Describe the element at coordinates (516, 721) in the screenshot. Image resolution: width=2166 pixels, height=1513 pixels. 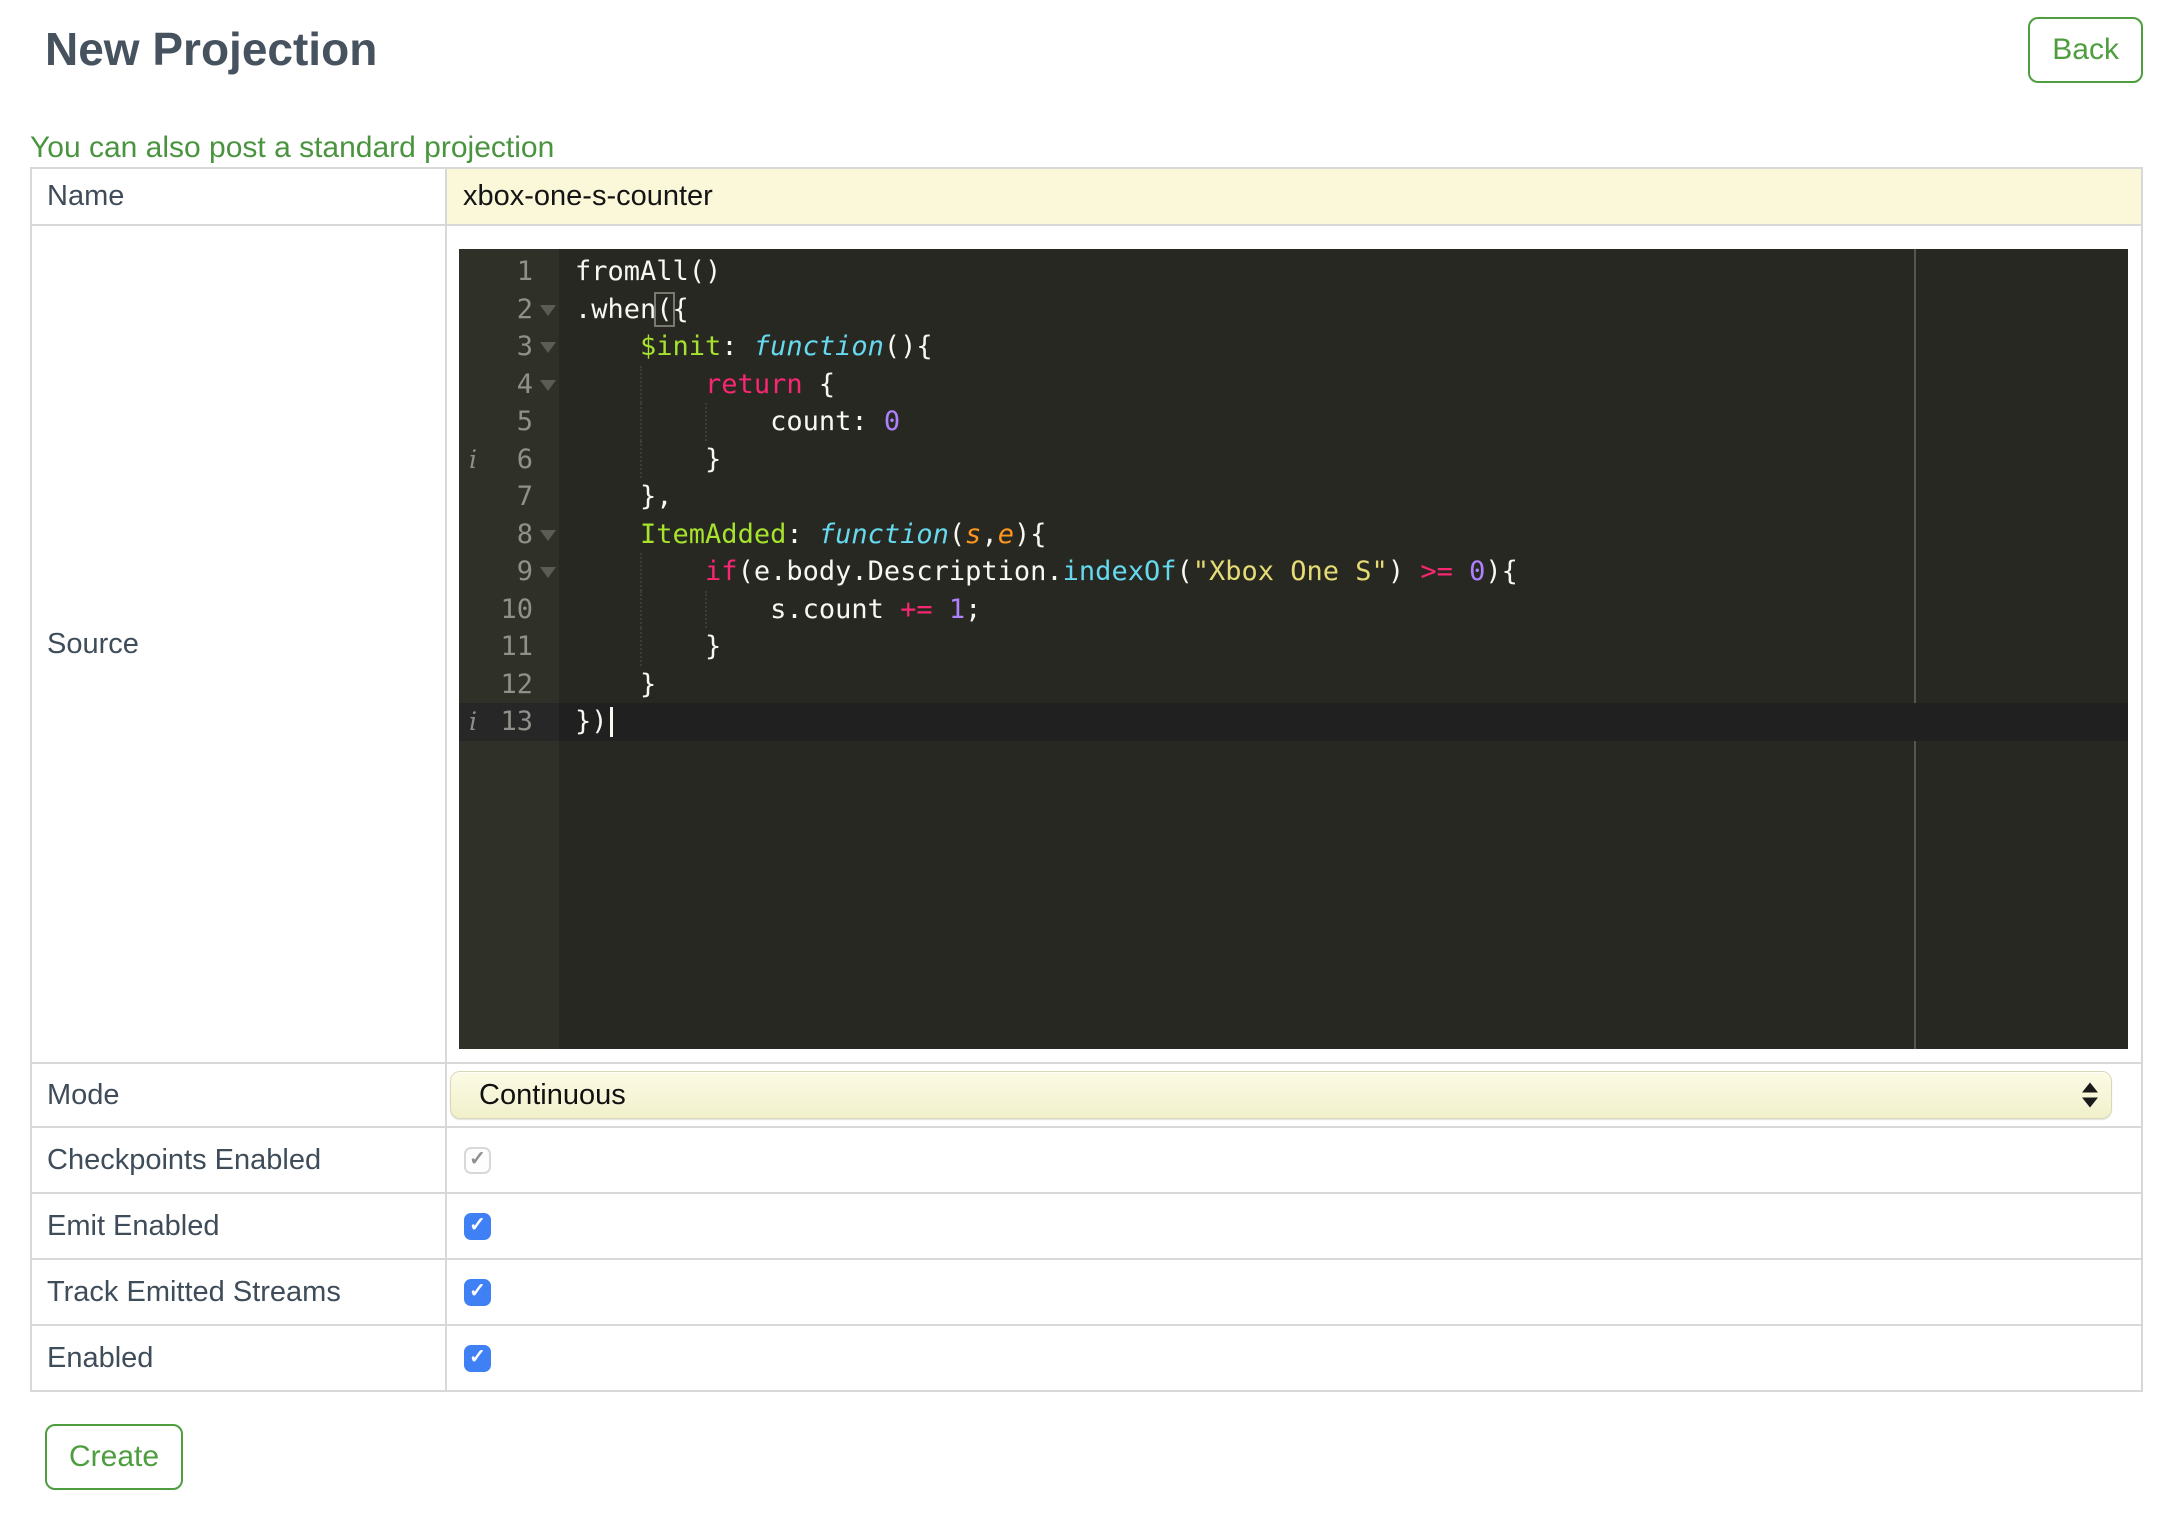
I see `line-number: 13` at that location.